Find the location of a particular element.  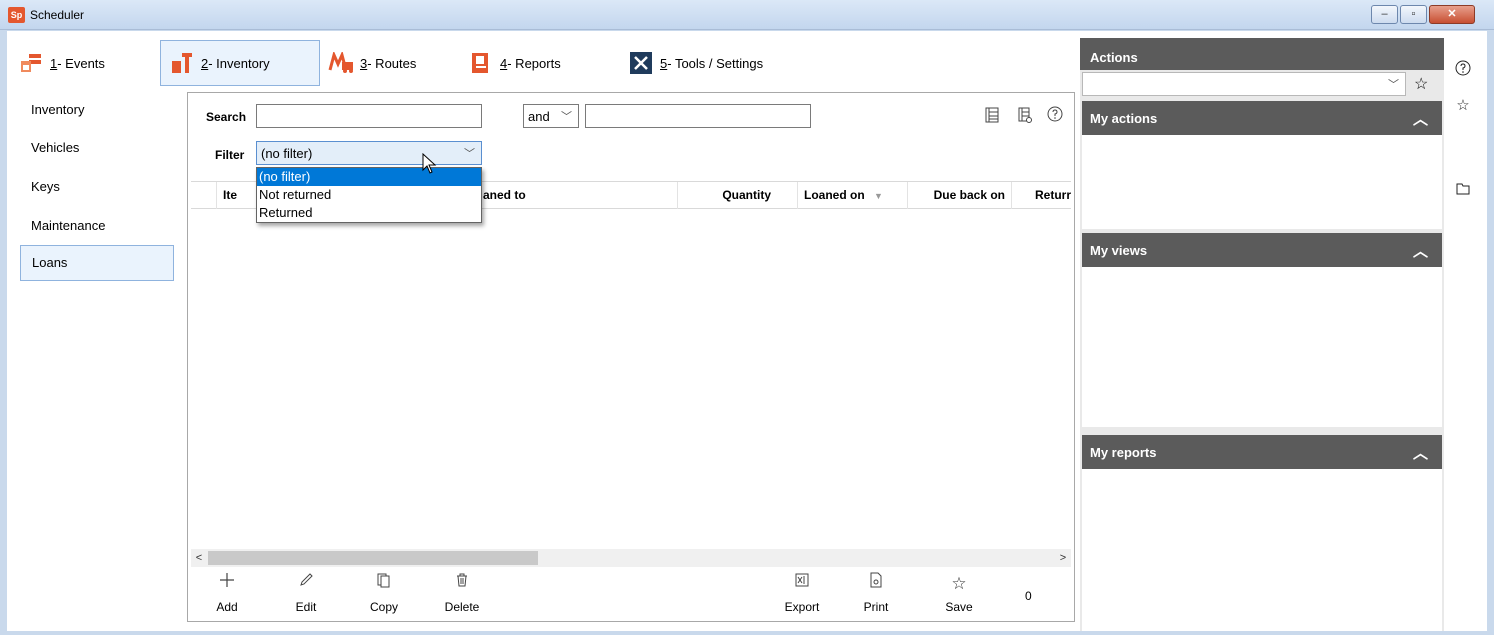

tab-label: - Reports is located at coordinates (534, 63).